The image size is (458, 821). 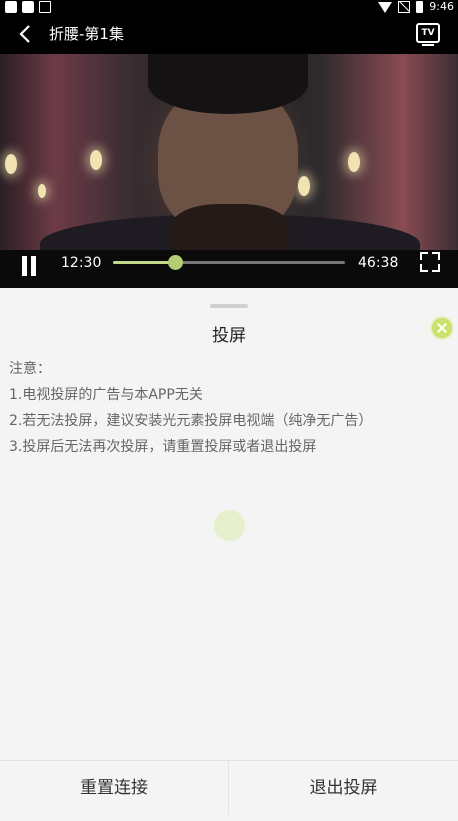 What do you see at coordinates (343, 791) in the screenshot?
I see `exit-cast-button: 退出投屏` at bounding box center [343, 791].